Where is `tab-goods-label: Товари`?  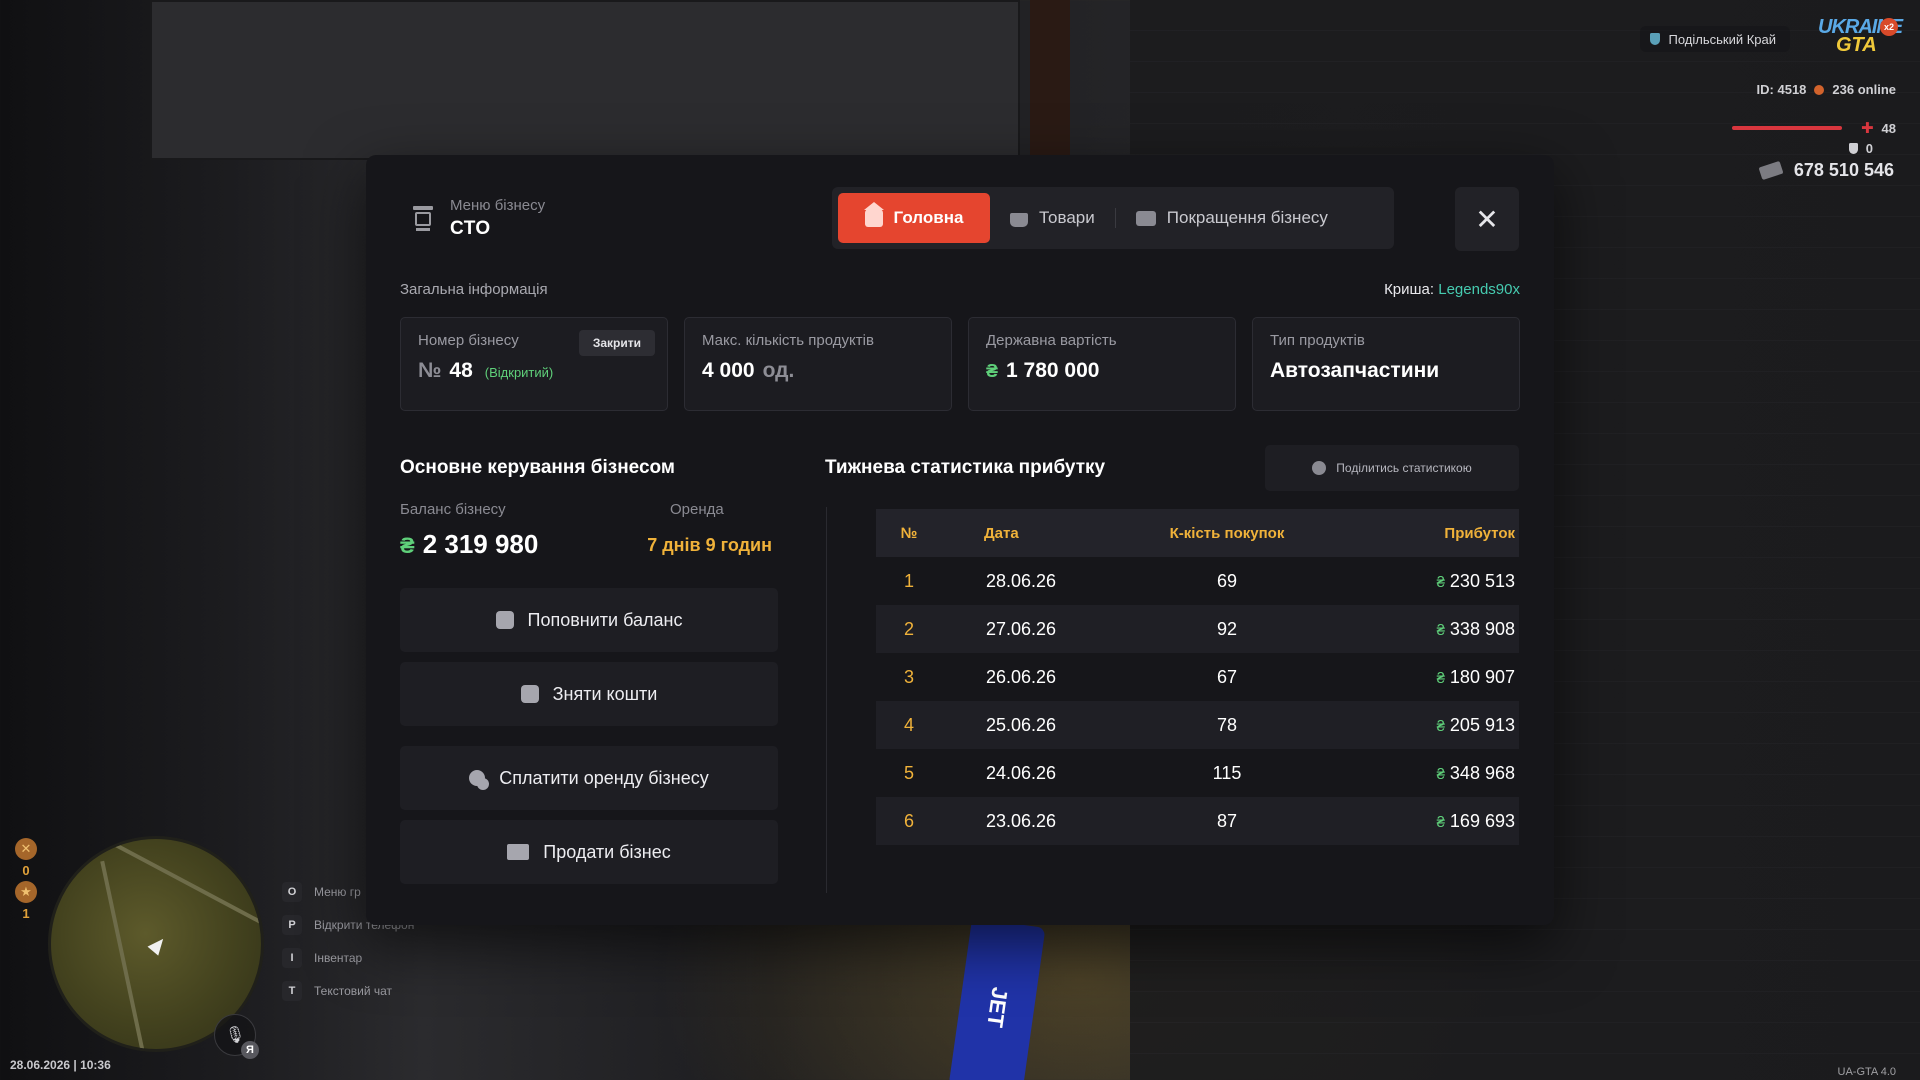 tab-goods-label: Товари is located at coordinates (1067, 217).